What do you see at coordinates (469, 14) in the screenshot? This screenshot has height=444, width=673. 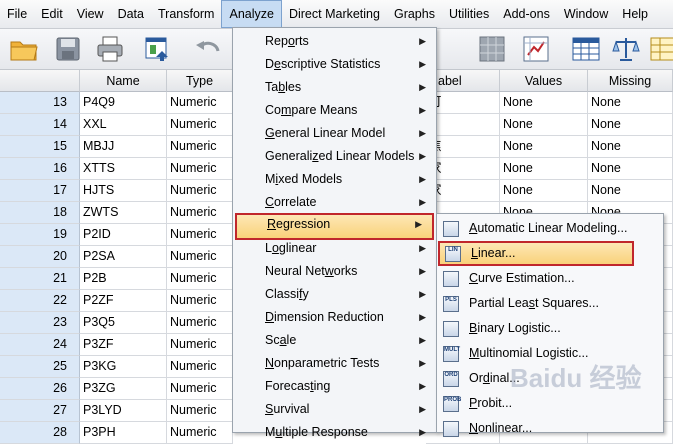 I see `menu-utilities: Utilities` at bounding box center [469, 14].